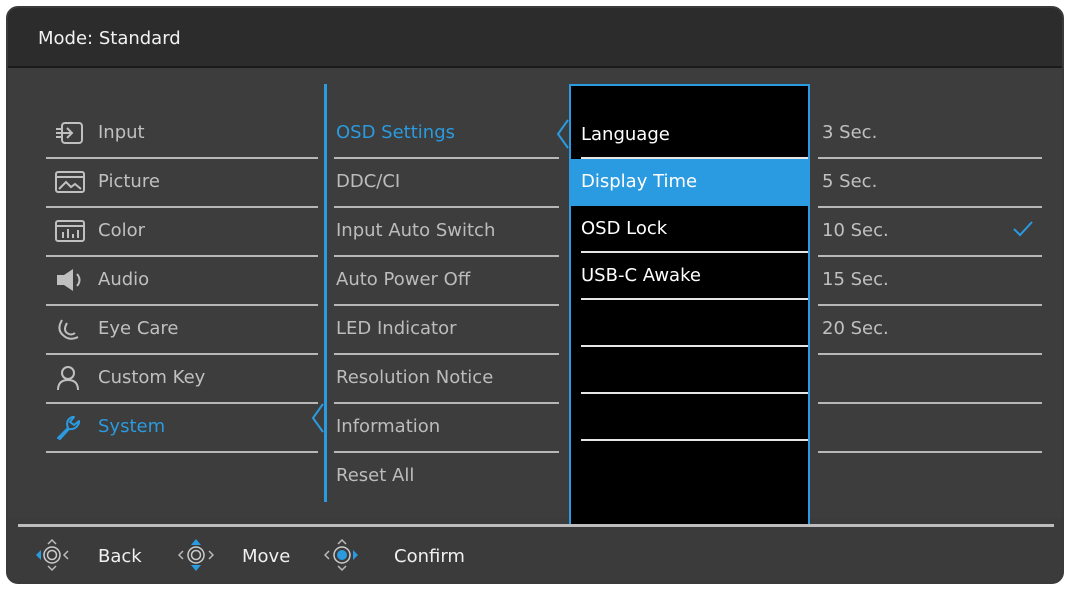  Describe the element at coordinates (855, 328) in the screenshot. I see `option-label: 20 Sec.` at that location.